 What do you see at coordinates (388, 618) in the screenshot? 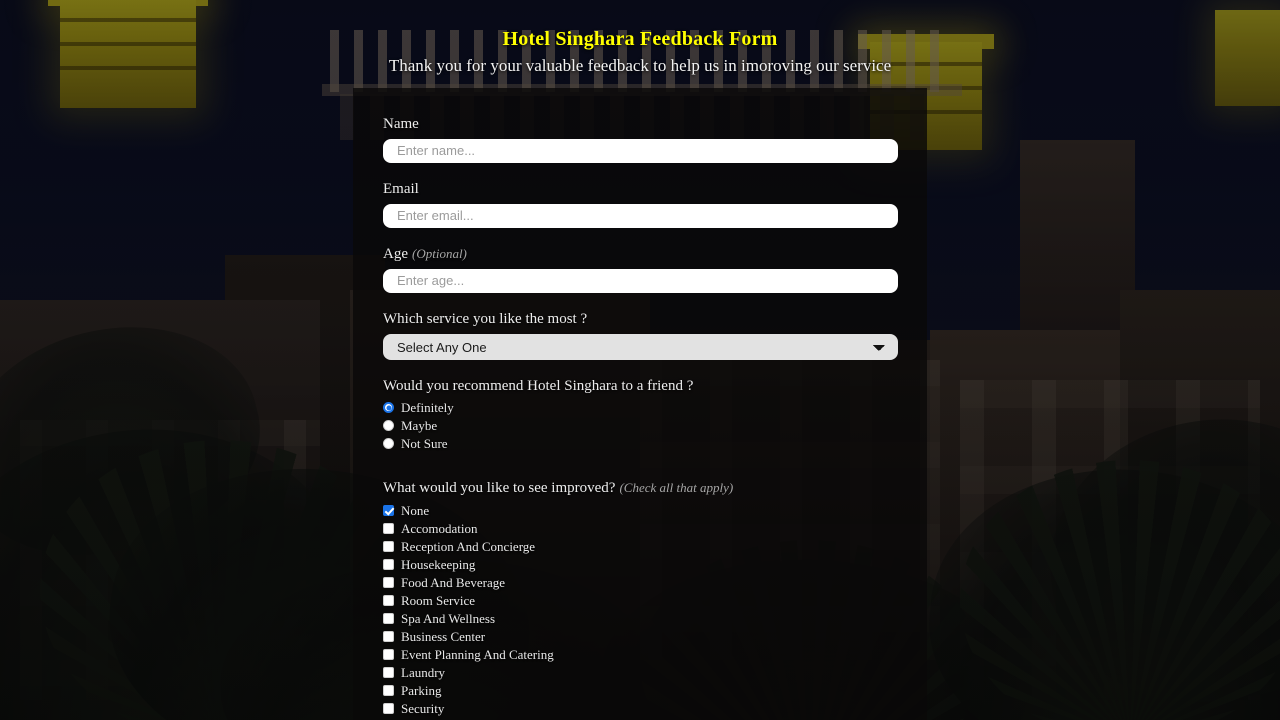
I see `checkbox-icon-spa-and-wellness` at bounding box center [388, 618].